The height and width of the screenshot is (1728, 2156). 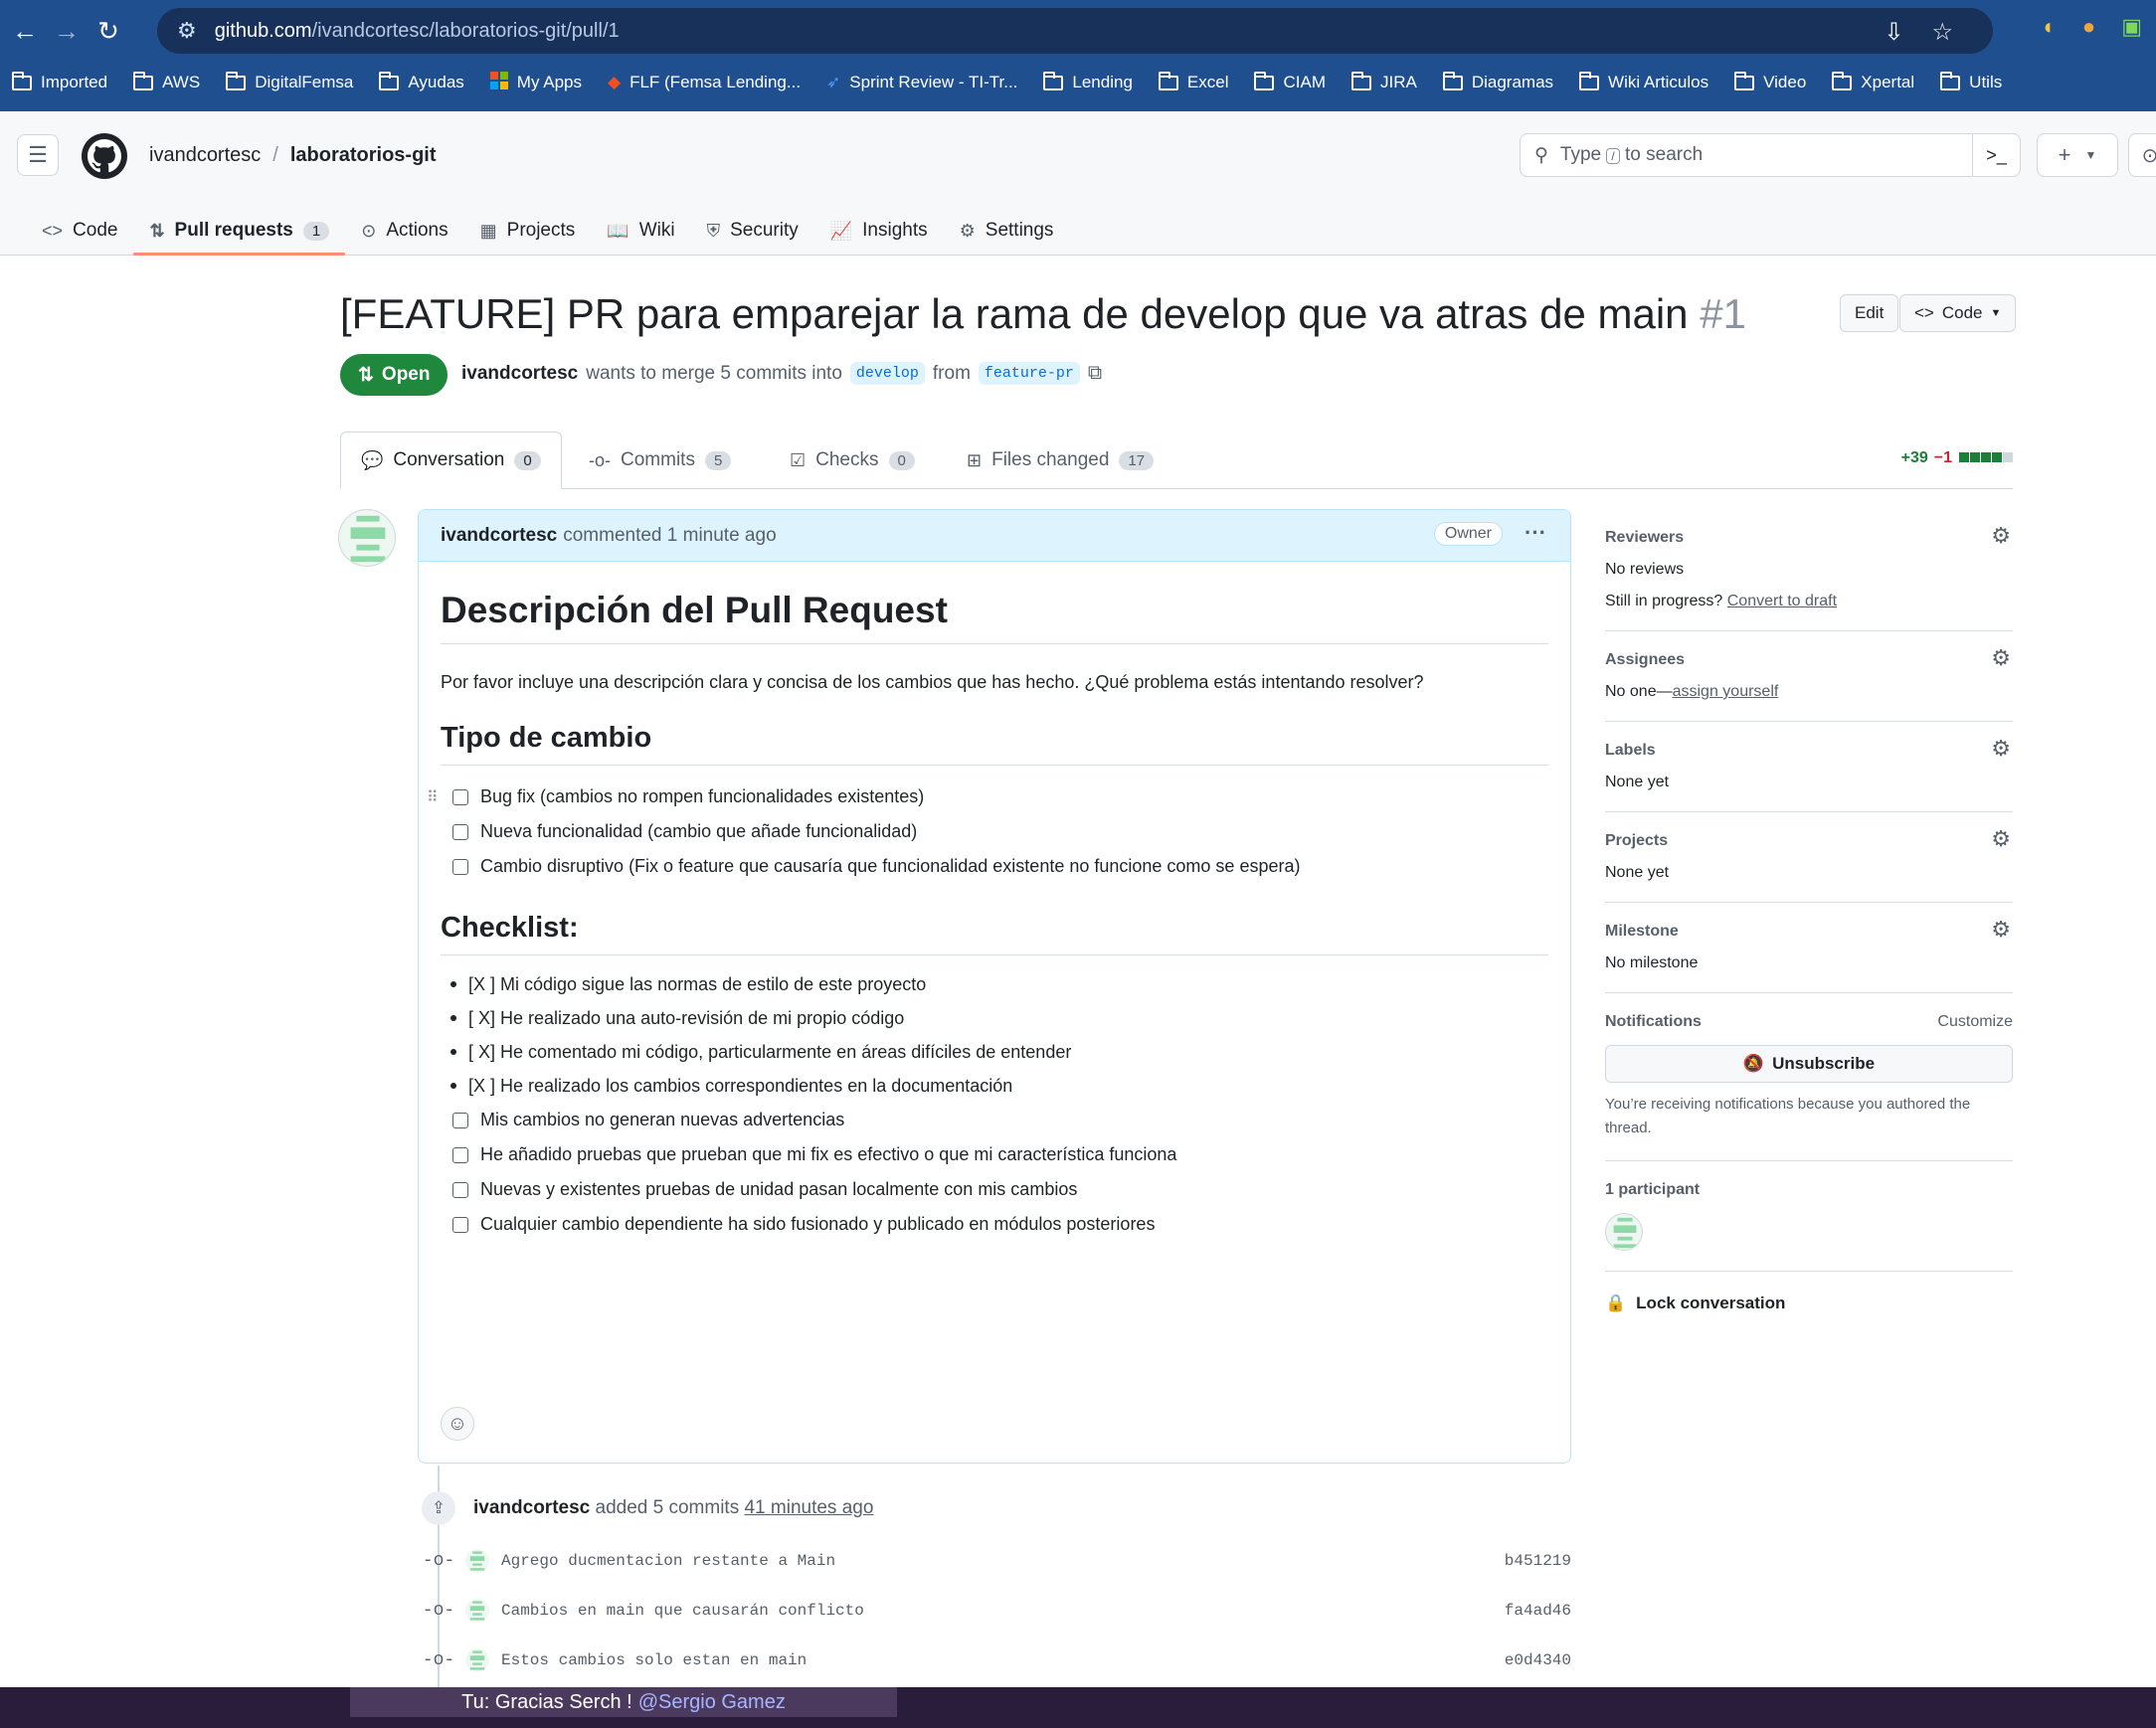 I want to click on bookmark-item: AWS, so click(x=166, y=81).